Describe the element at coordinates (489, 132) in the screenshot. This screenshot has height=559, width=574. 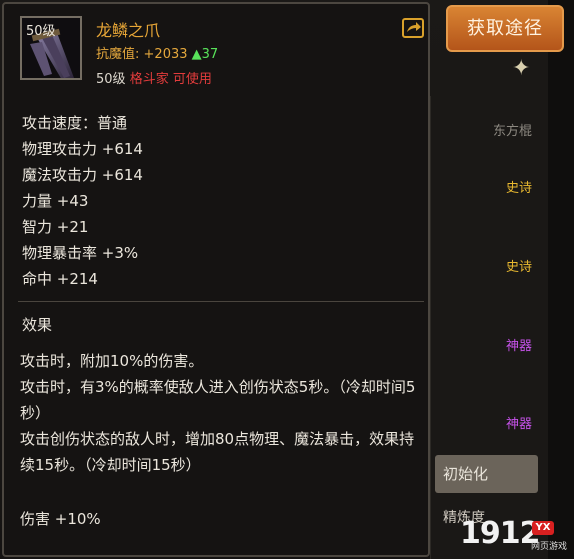
I see `list-item-0: 东方棍` at that location.